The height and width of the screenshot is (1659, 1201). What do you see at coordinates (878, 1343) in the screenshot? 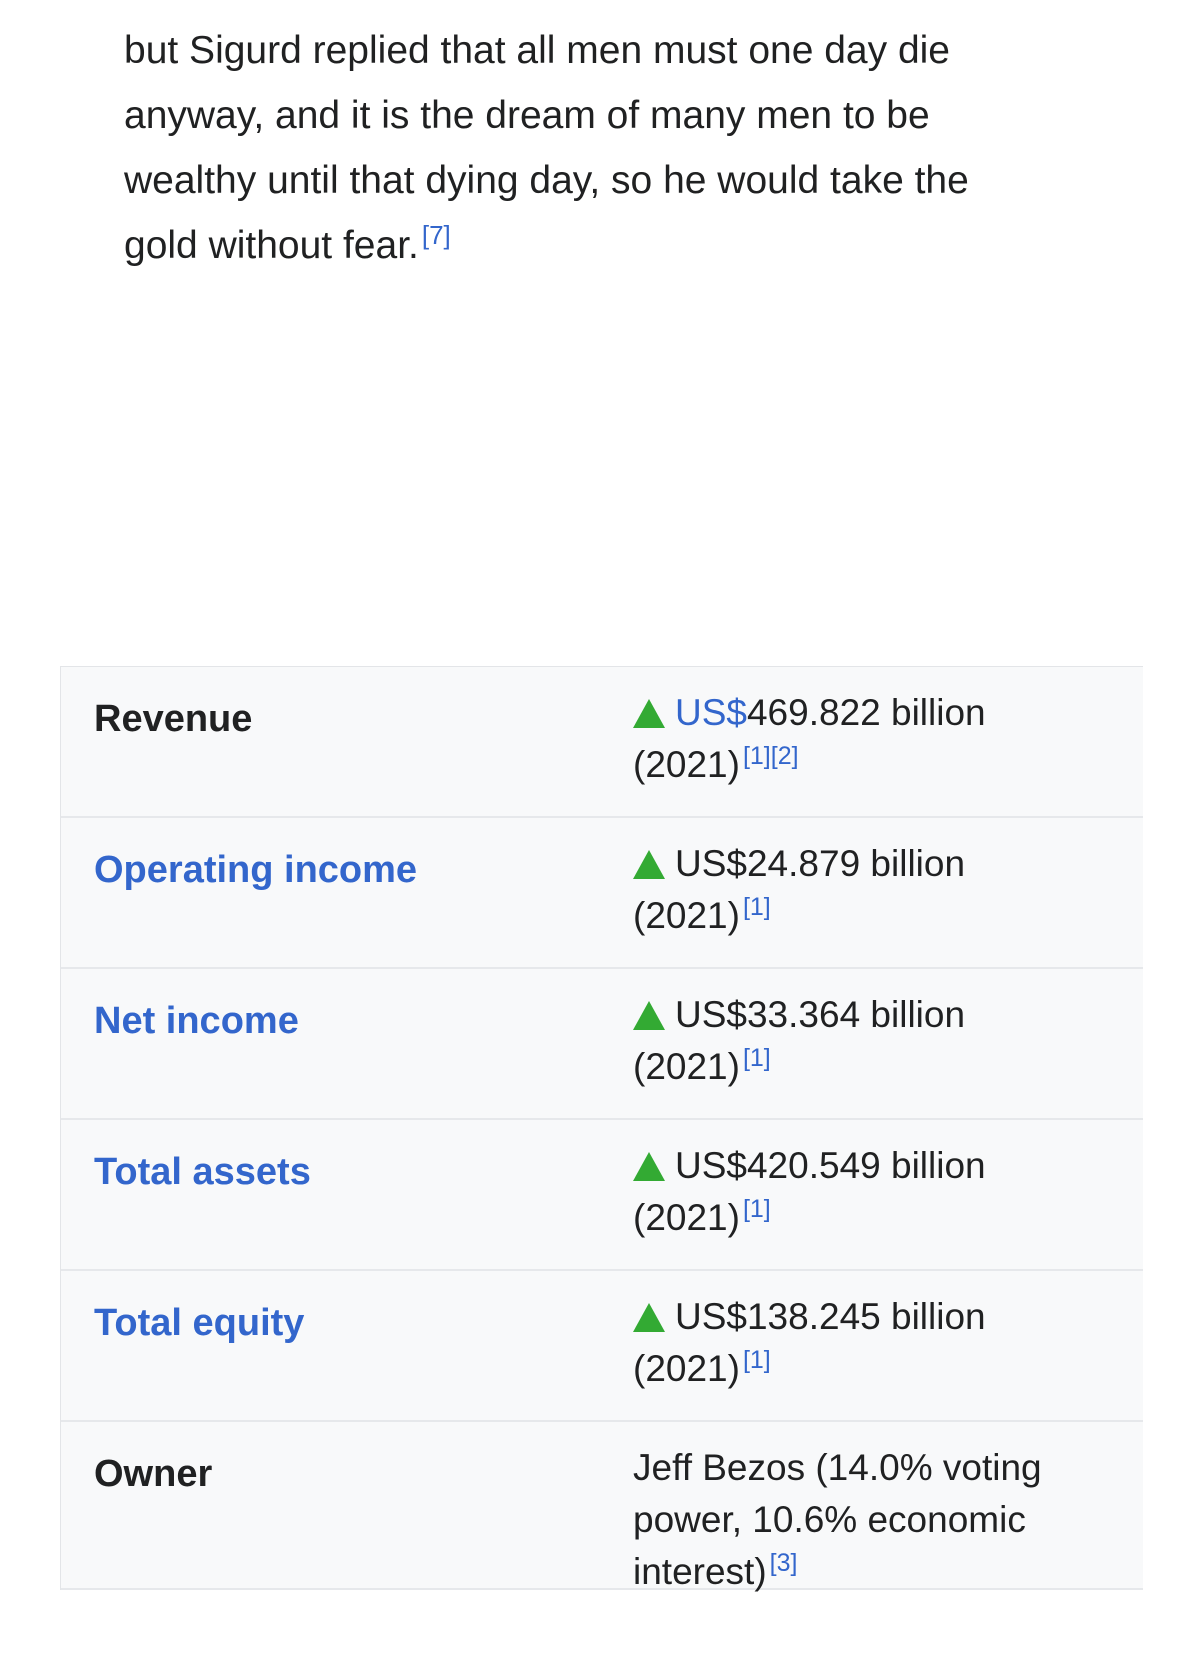
I see `row-value-total-equity: US$138.245 billion (2021) [1]` at bounding box center [878, 1343].